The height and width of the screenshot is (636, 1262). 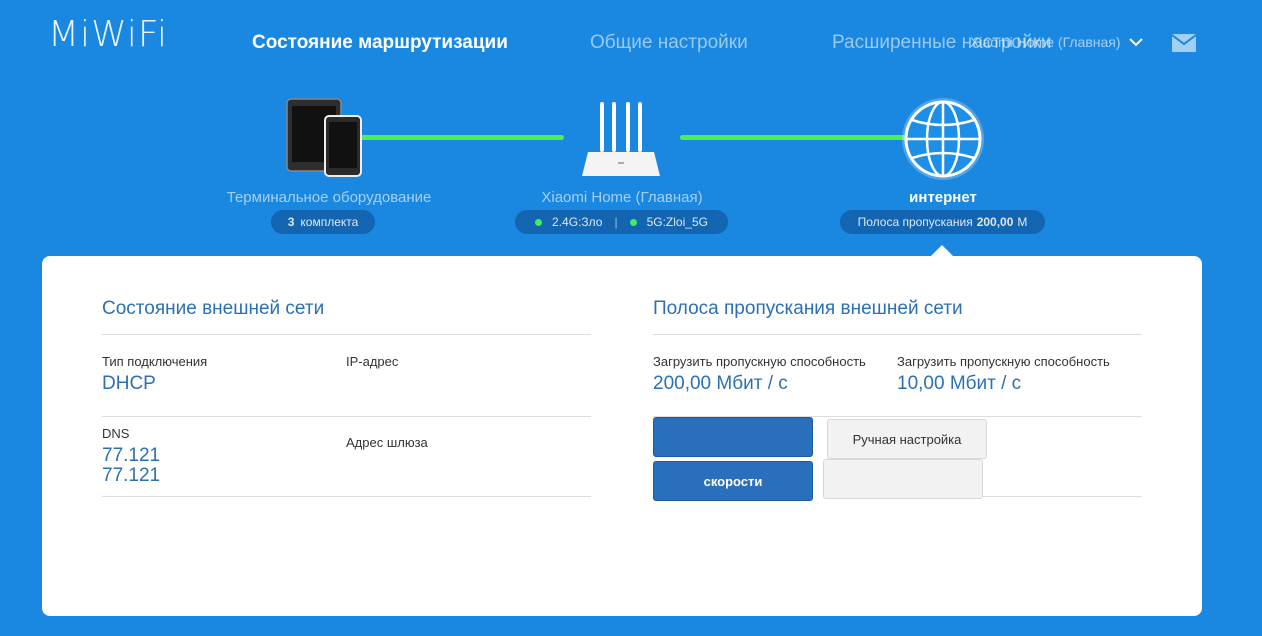 What do you see at coordinates (959, 383) in the screenshot?
I see `upload-value: 10,00 Мбит / с` at bounding box center [959, 383].